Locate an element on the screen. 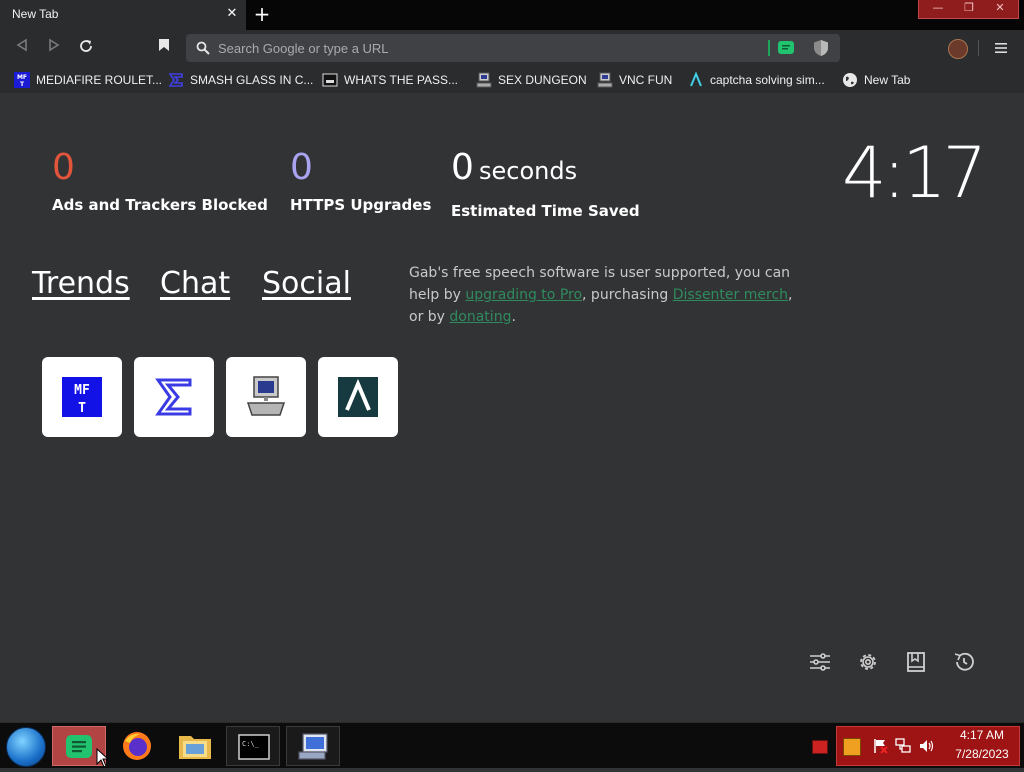  tab-new-tab: New Tab ✕ is located at coordinates (123, 15).